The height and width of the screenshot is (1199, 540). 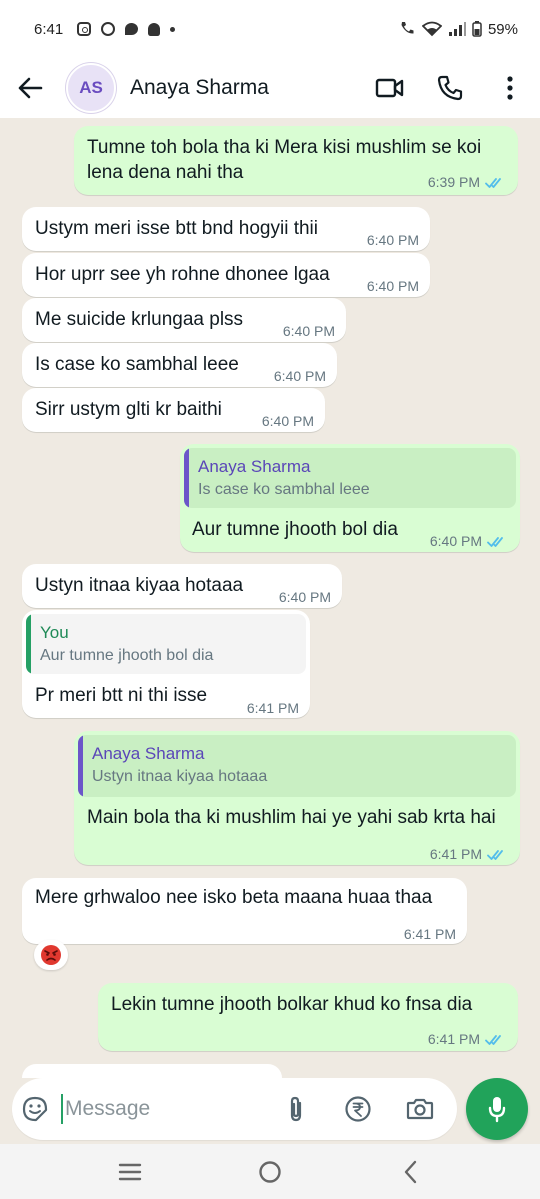 I want to click on message-text: Pr meri btt ni thi isse, so click(x=121, y=695).